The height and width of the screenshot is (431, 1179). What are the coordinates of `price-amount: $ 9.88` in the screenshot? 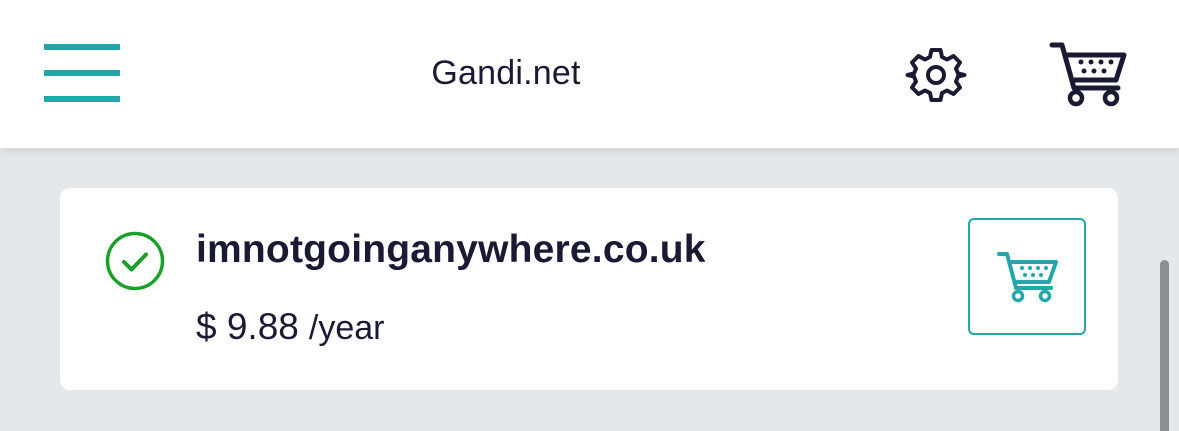 It's located at (247, 326).